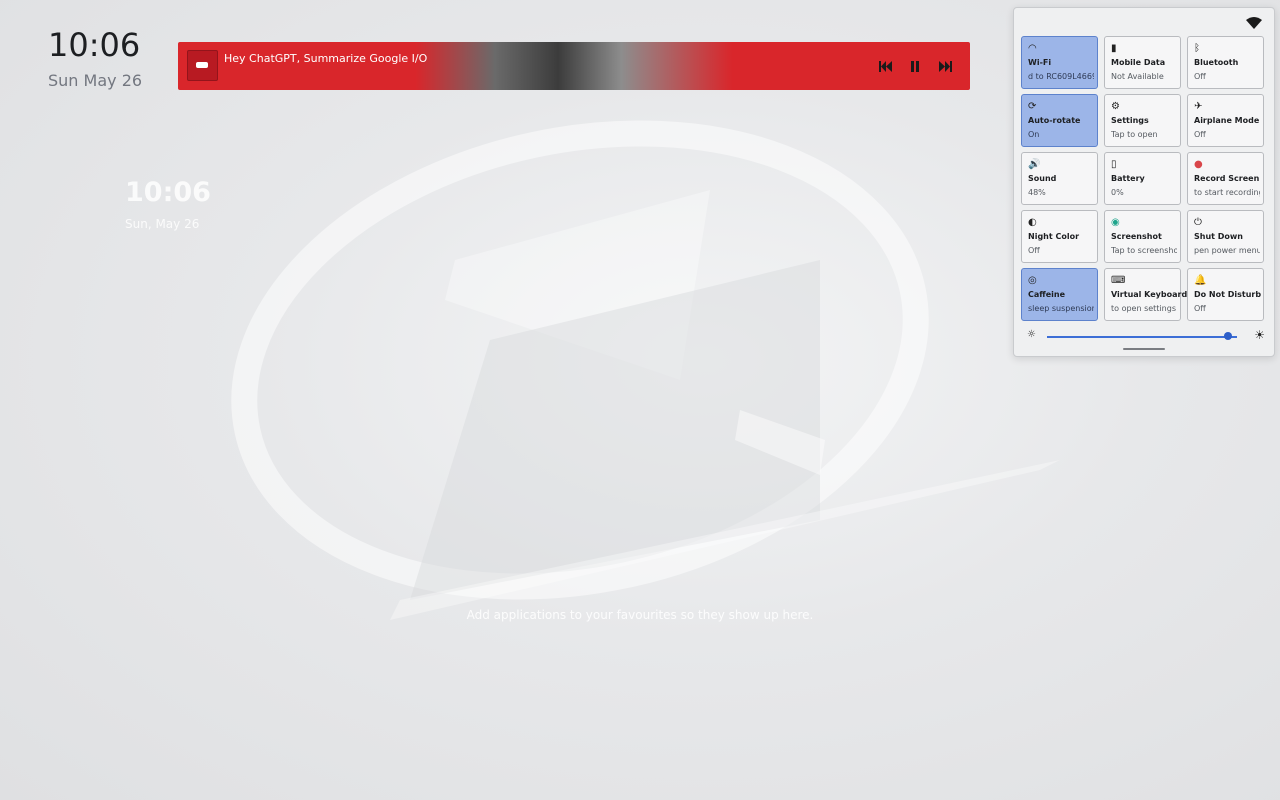  I want to click on tile-title: Bluetooth, so click(1216, 62).